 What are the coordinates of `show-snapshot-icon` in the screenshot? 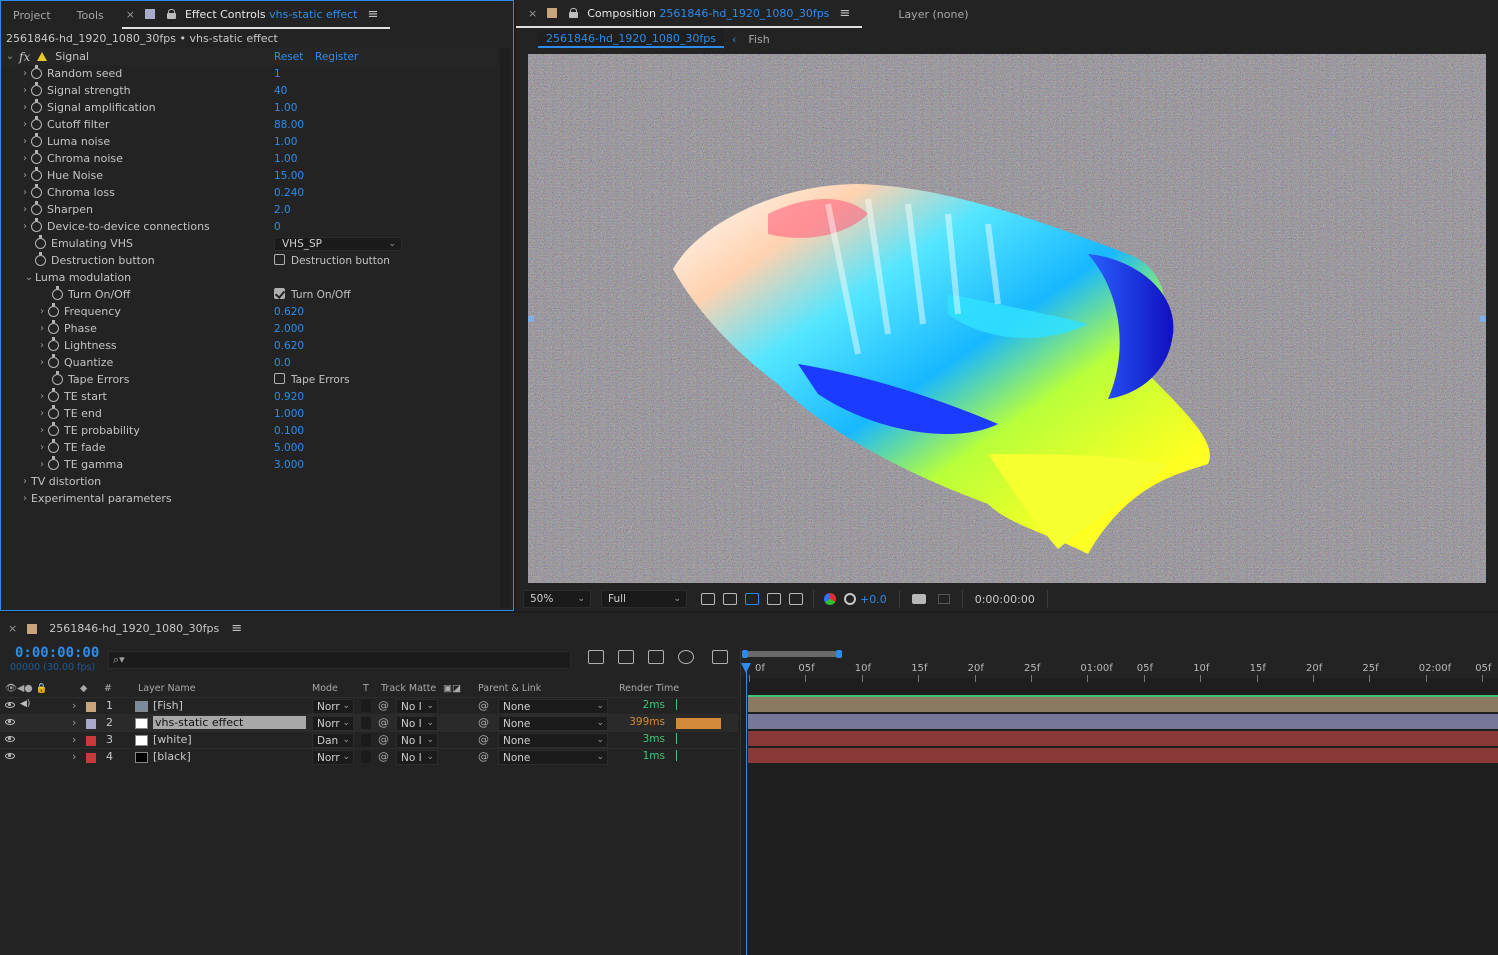 It's located at (943, 599).